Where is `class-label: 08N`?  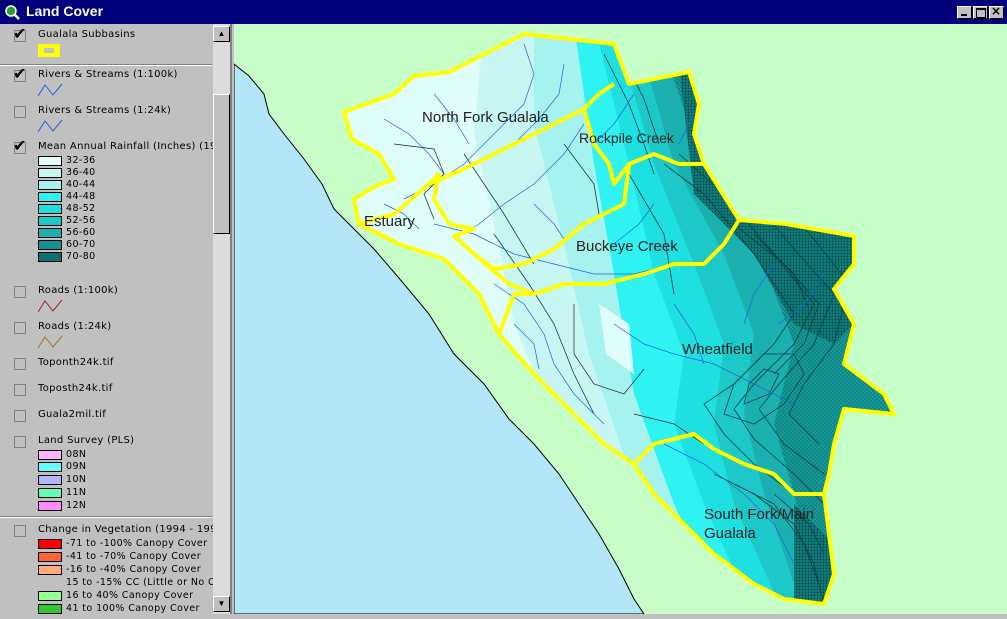 class-label: 08N is located at coordinates (76, 454).